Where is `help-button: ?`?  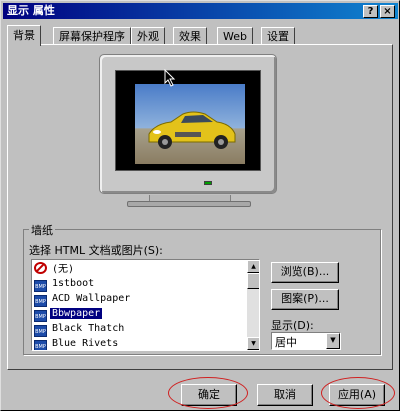 help-button: ? is located at coordinates (370, 11).